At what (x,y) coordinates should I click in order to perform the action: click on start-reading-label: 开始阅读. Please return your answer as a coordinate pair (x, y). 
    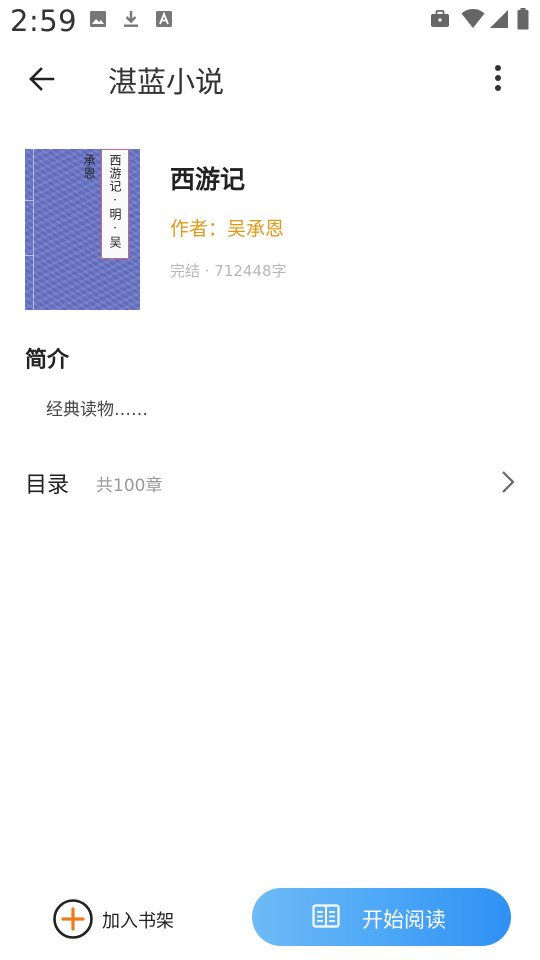
    Looking at the image, I should click on (404, 920).